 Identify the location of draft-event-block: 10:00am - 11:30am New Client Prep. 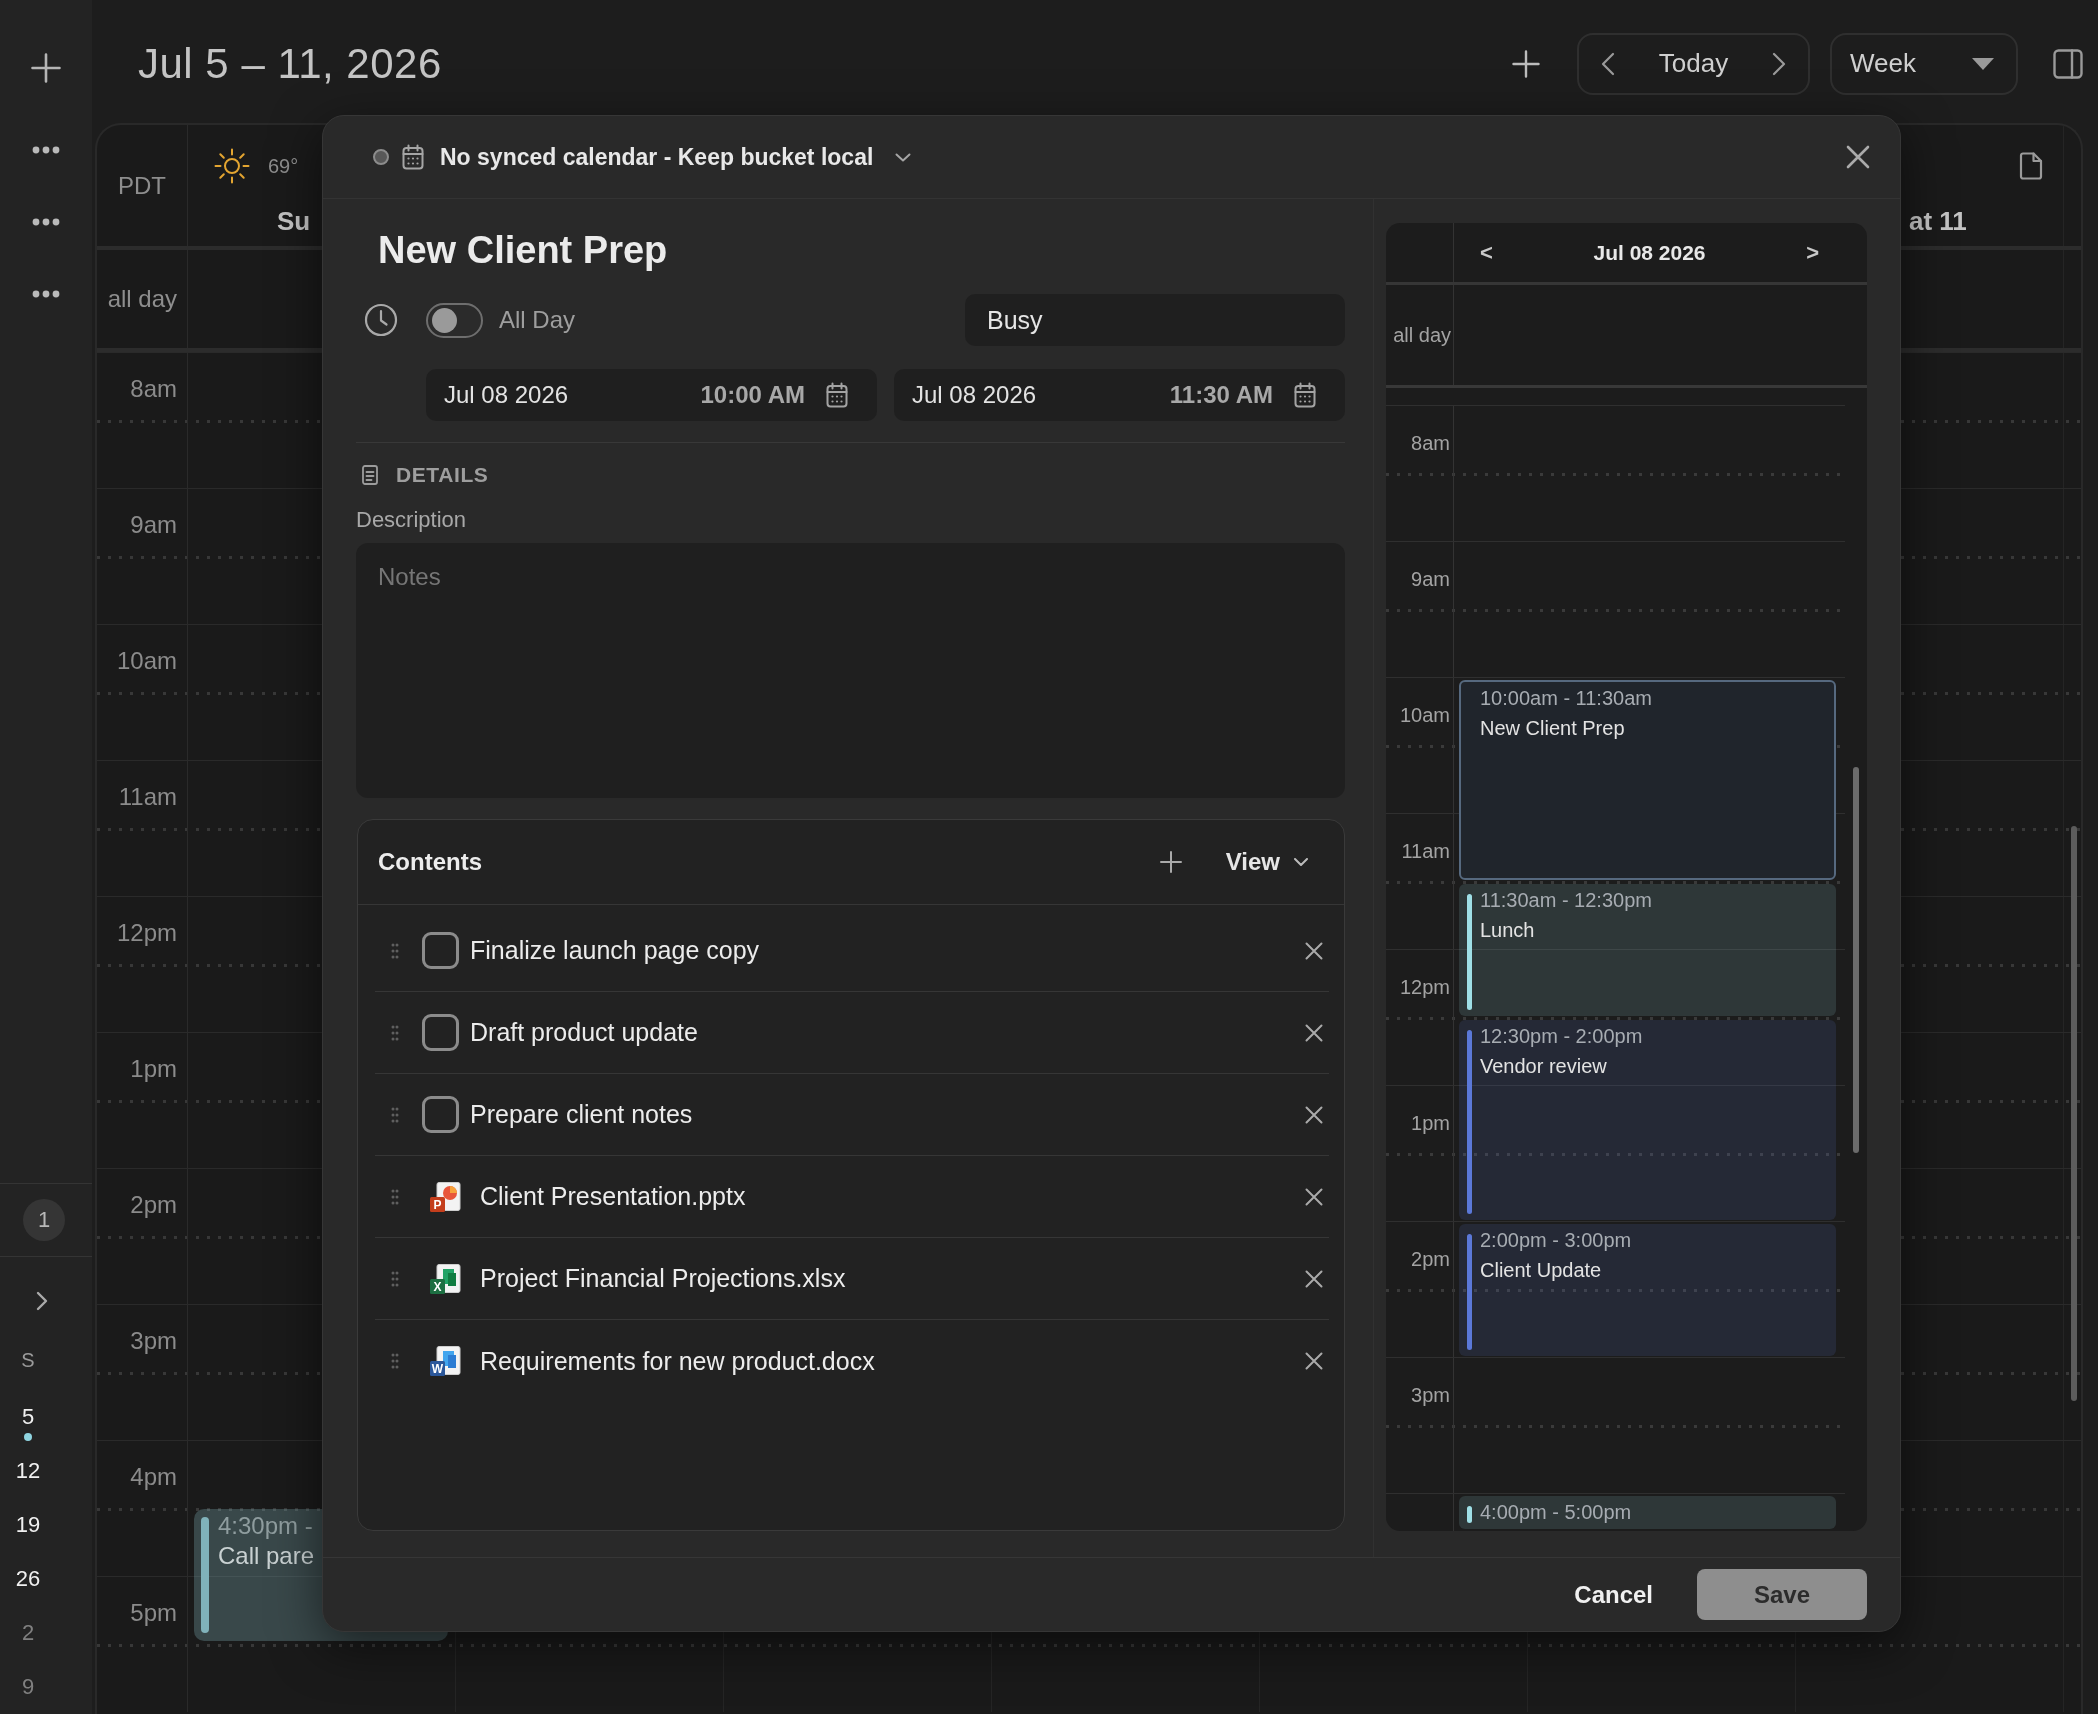
(1647, 780).